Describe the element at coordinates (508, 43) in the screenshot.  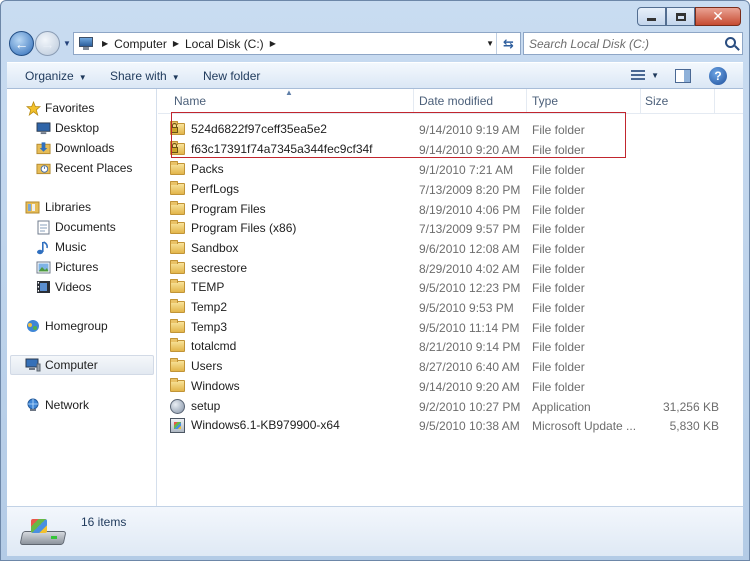
I see `refresh-button: ⇆` at that location.